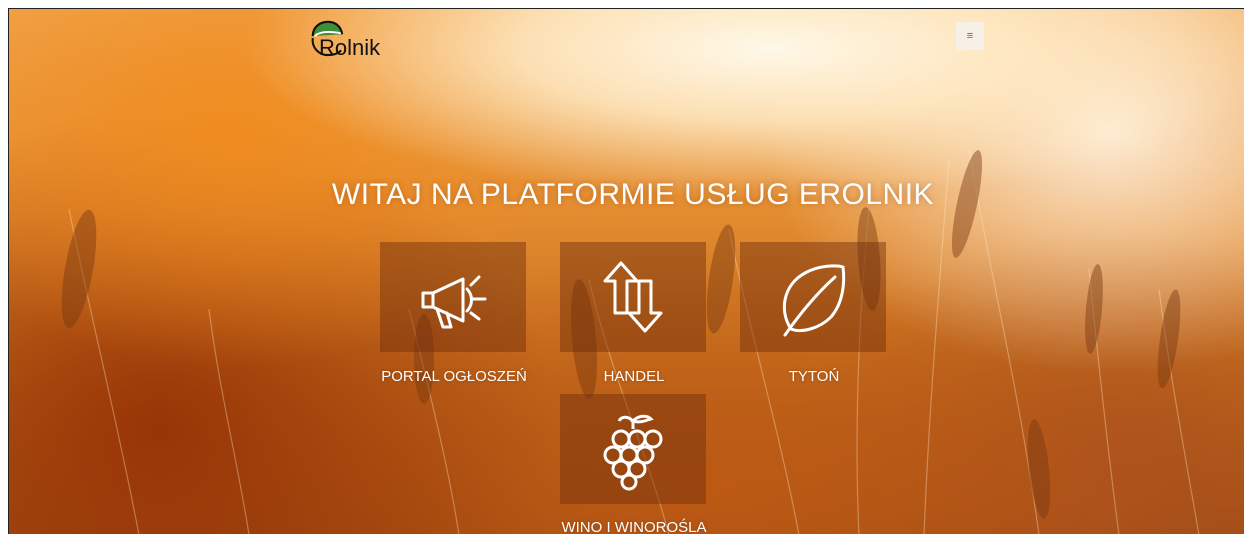 The width and height of the screenshot is (1244, 534). What do you see at coordinates (814, 300) in the screenshot?
I see `leaf-icon` at bounding box center [814, 300].